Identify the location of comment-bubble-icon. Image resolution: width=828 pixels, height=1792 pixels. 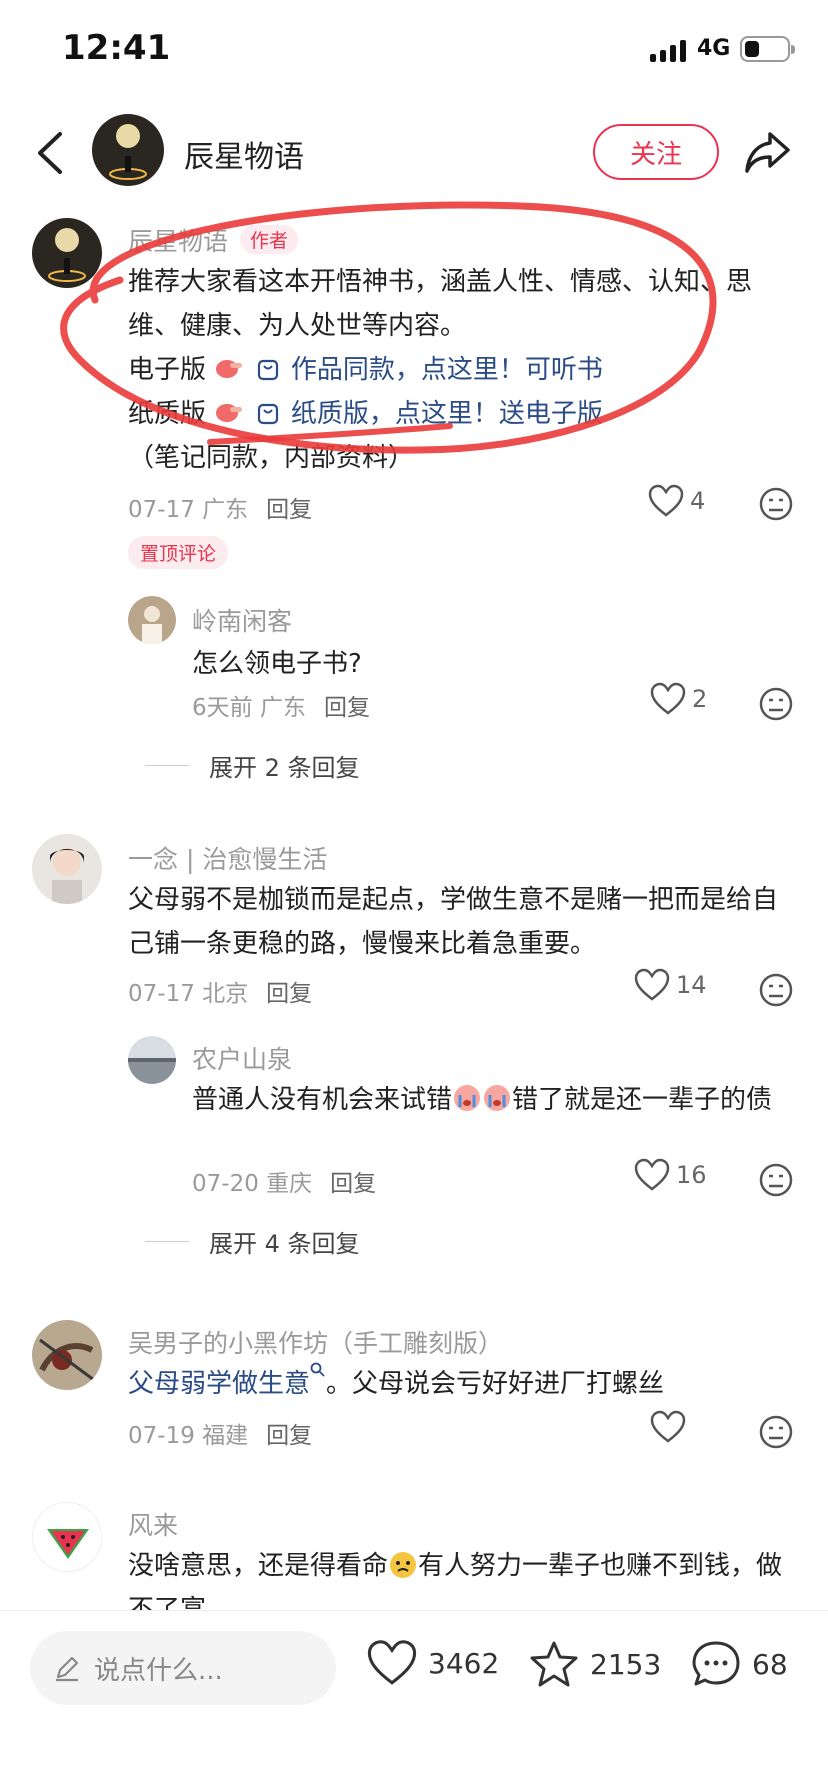
(716, 1663).